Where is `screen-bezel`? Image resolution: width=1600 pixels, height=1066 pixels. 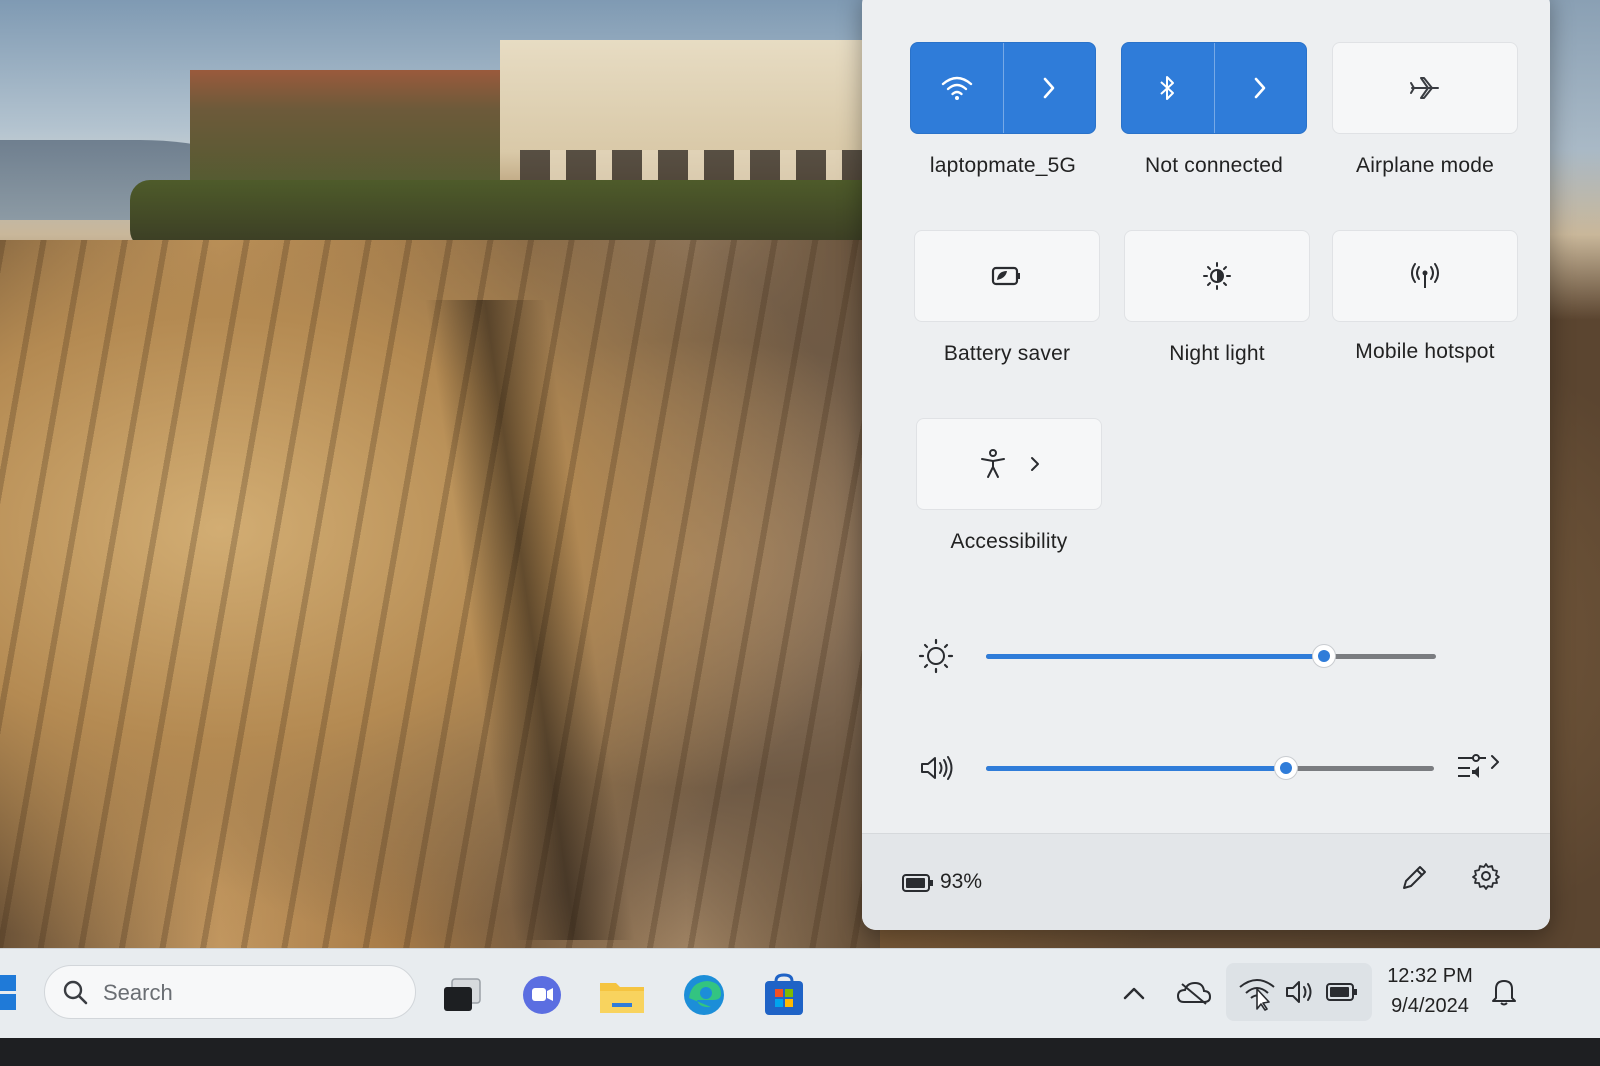
screen-bezel is located at coordinates (800, 1052).